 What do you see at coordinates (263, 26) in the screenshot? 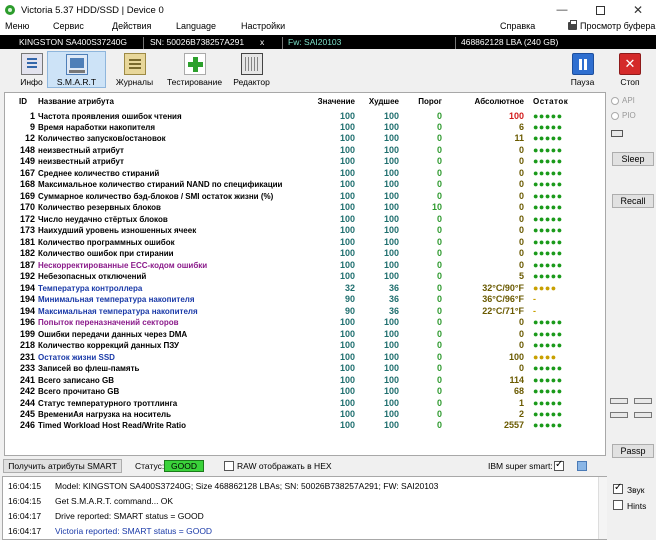
I see `menu-settings: Настройки` at bounding box center [263, 26].